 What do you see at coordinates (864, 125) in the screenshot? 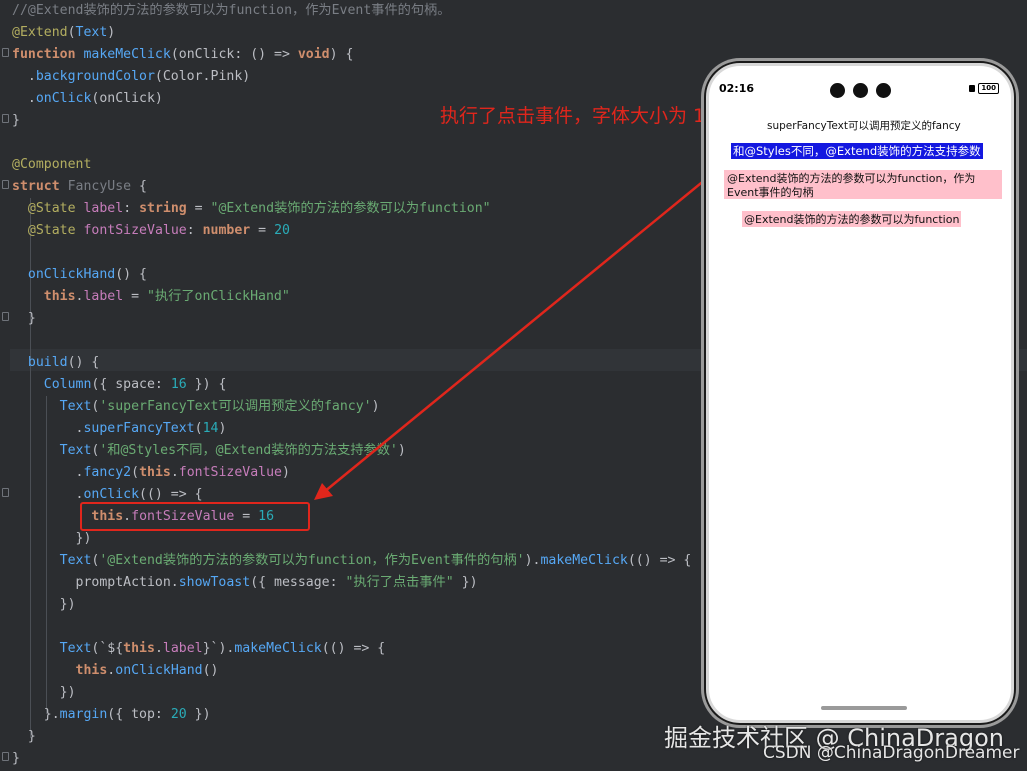
I see `text-super-fancy: superFancyText可以调用预定义的fancy` at bounding box center [864, 125].